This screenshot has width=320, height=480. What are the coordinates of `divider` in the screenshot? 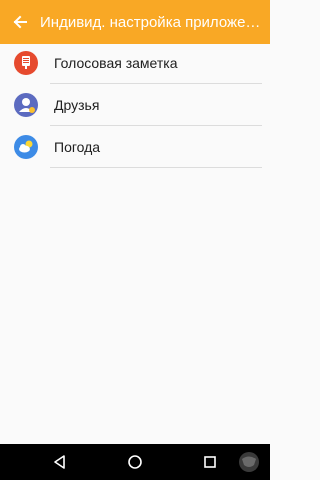 It's located at (156, 167).